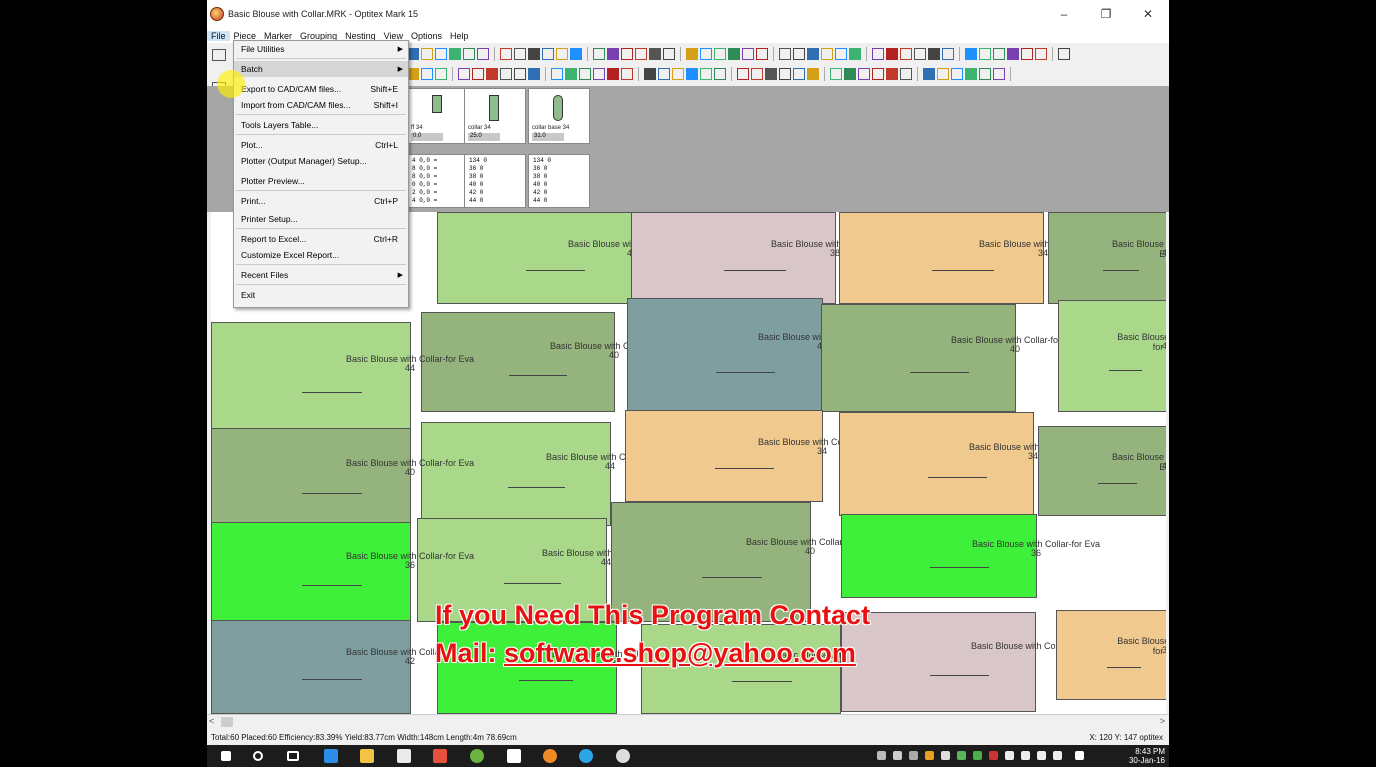 This screenshot has width=1376, height=767. What do you see at coordinates (688, 721) in the screenshot?
I see `horizontal-scrollbar: < >` at bounding box center [688, 721].